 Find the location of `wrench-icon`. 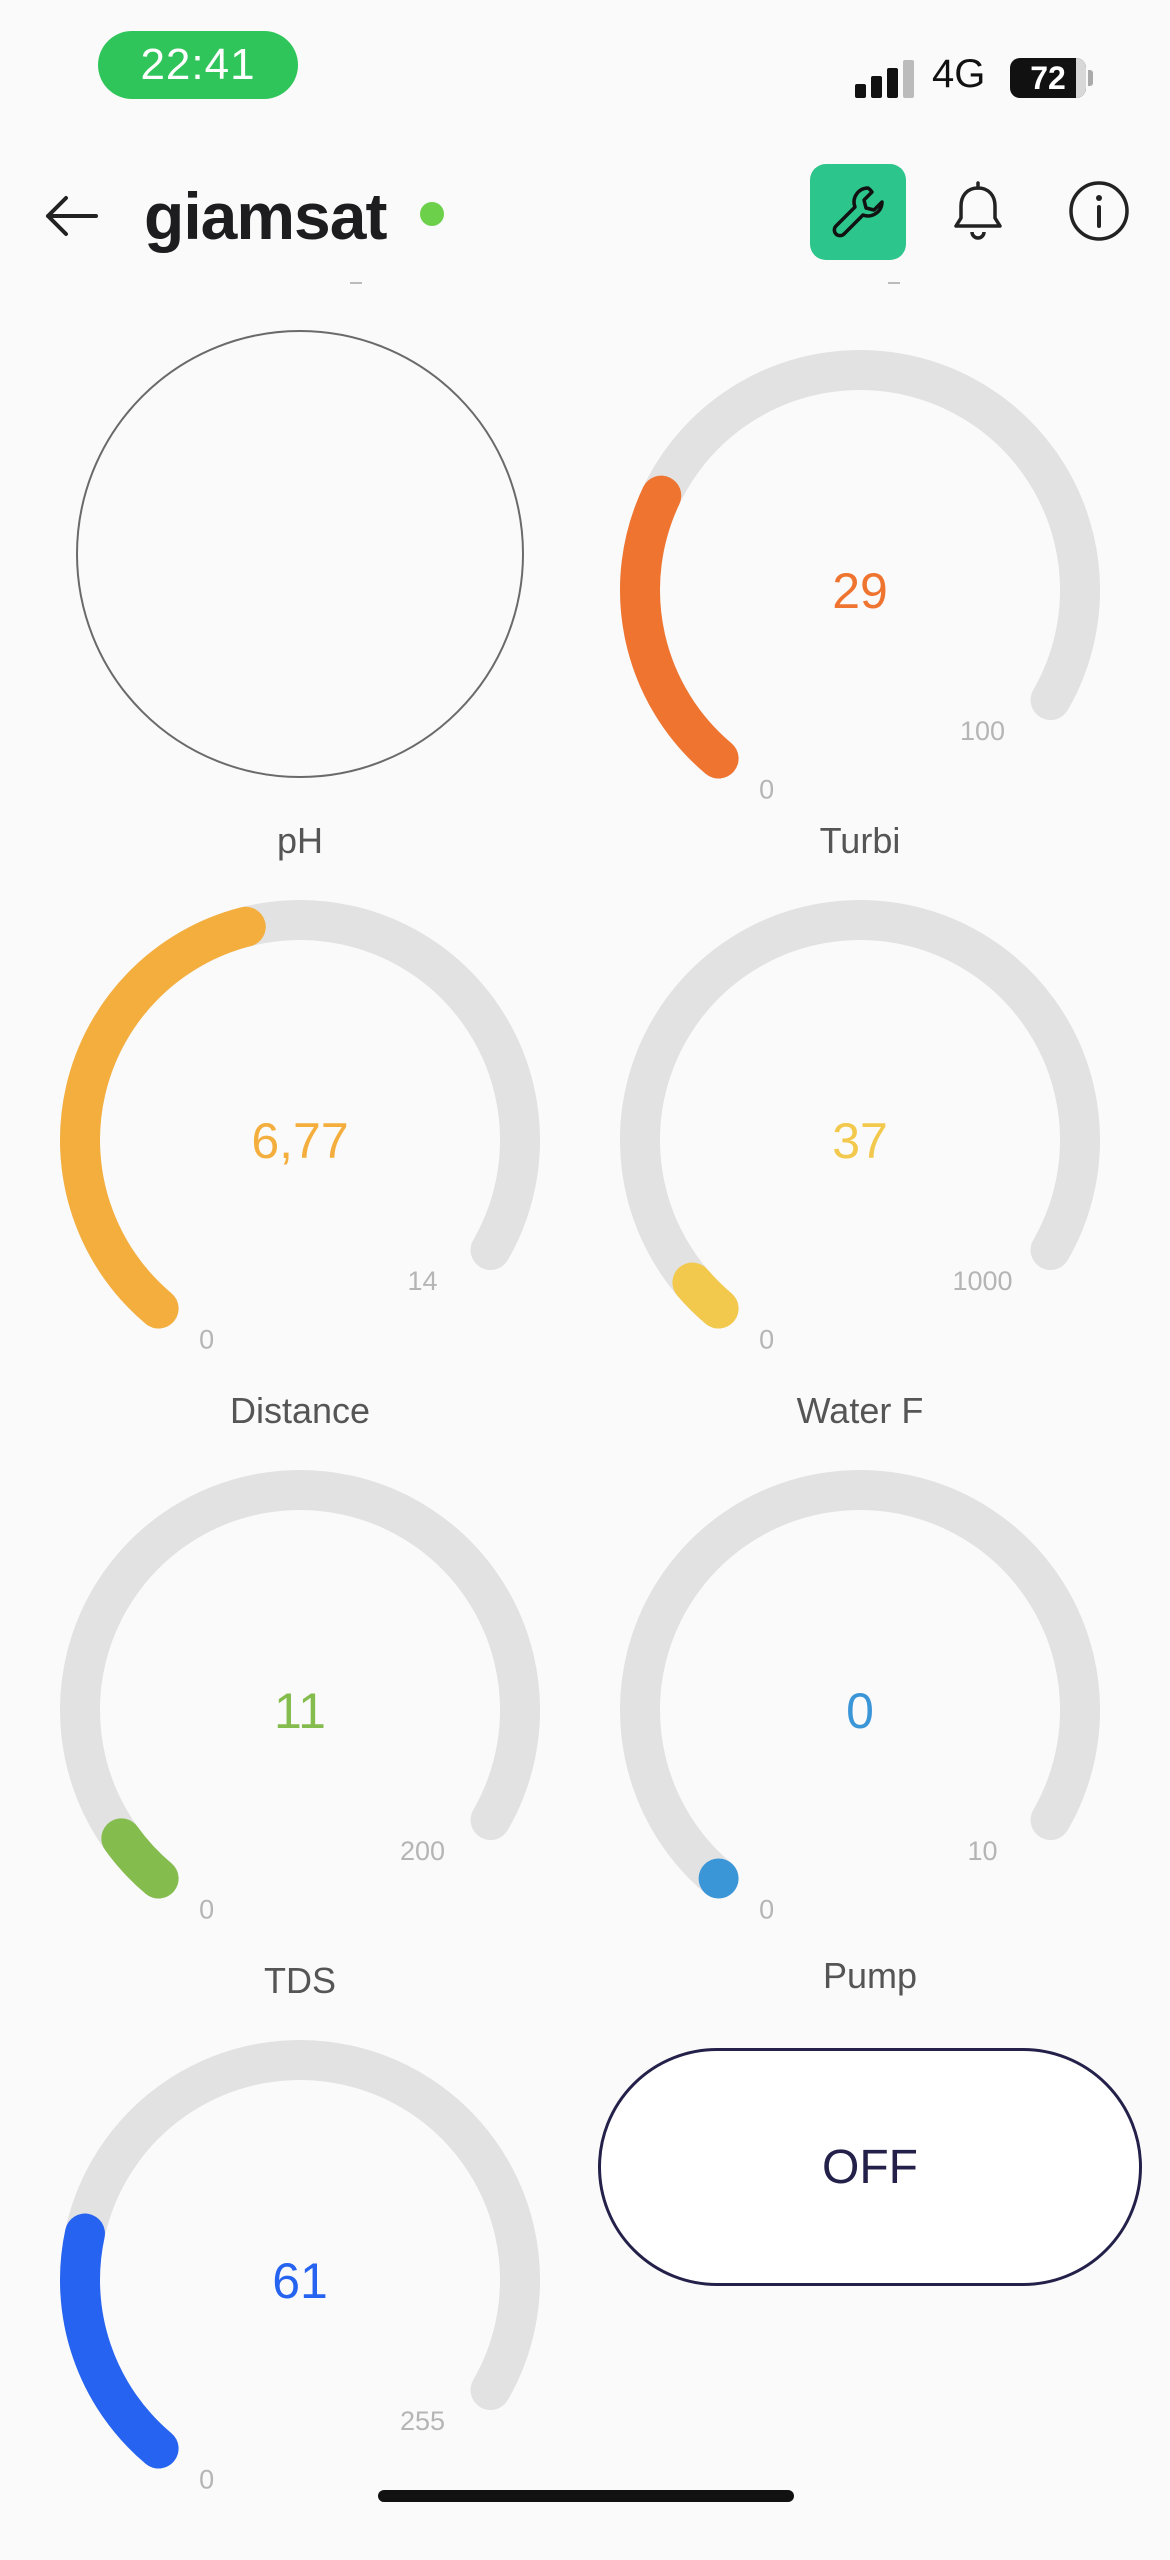

wrench-icon is located at coordinates (858, 212).